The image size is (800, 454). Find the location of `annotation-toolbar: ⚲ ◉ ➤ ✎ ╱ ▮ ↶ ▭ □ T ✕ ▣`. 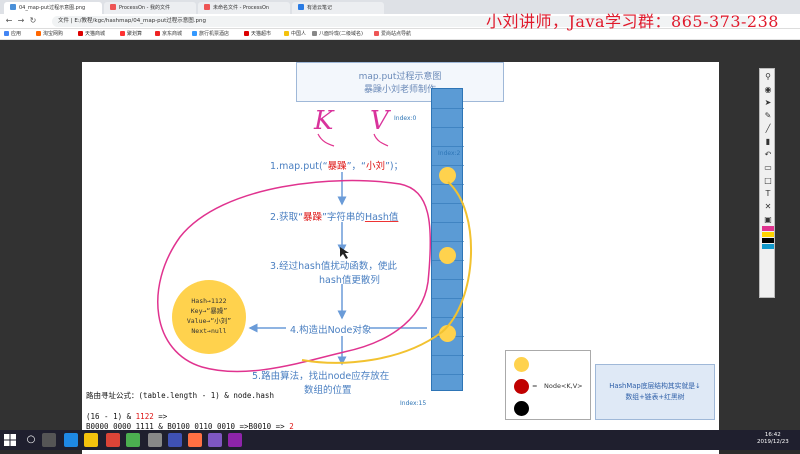

annotation-toolbar: ⚲ ◉ ➤ ✎ ╱ ▮ ↶ ▭ □ T ✕ ▣ is located at coordinates (767, 183).